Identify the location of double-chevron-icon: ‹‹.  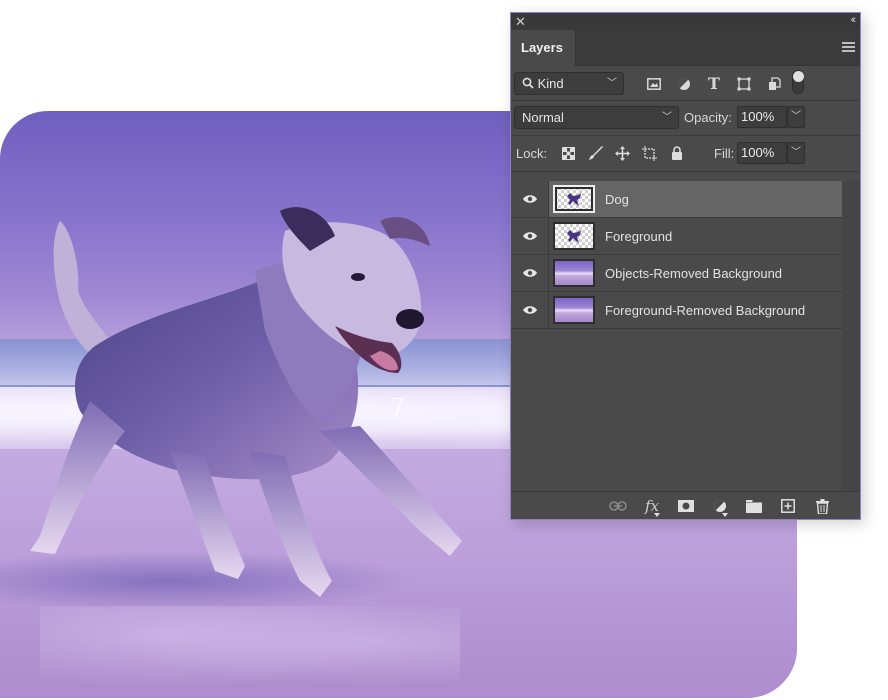
(854, 20).